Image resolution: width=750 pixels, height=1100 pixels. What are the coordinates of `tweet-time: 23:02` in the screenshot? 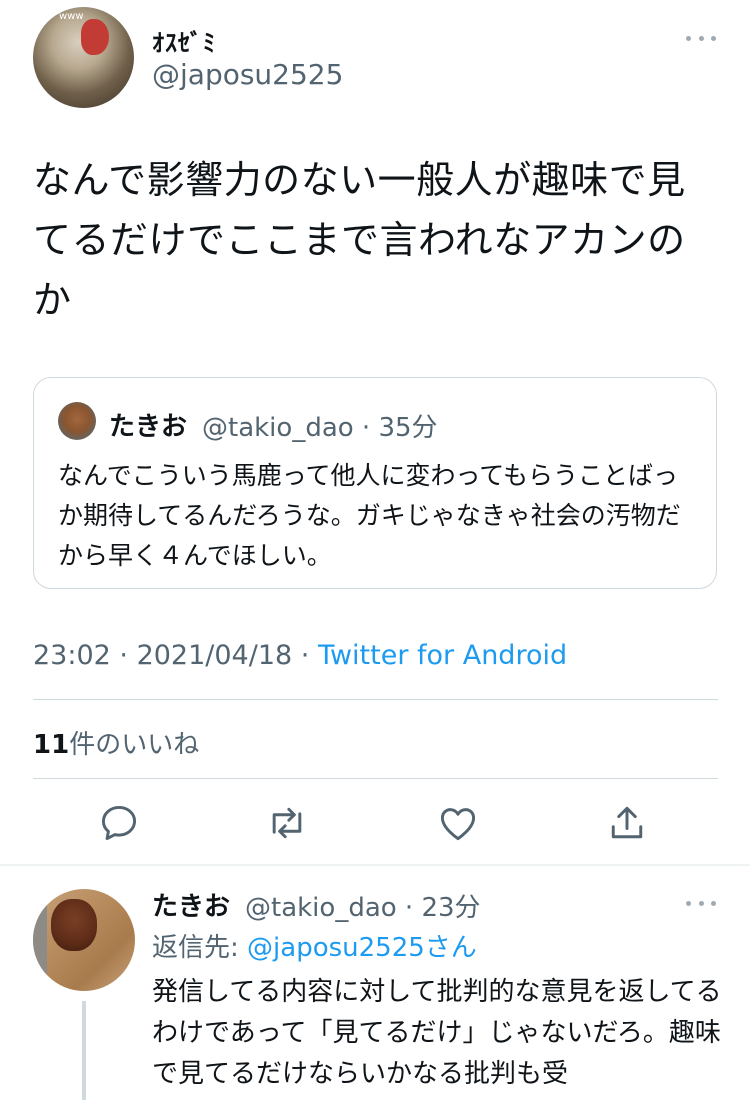 It's located at (72, 655).